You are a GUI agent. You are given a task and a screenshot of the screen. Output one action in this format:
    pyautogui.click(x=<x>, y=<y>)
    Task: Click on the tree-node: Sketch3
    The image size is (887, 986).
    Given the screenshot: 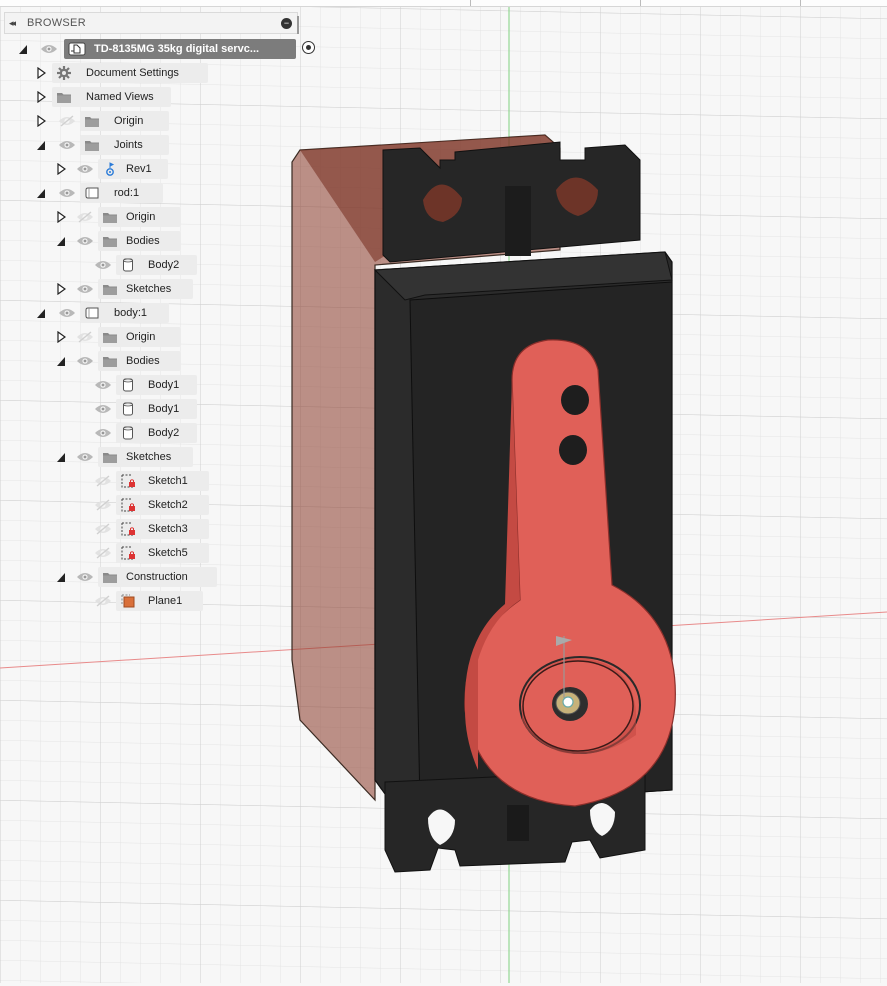 What is the action you would take?
    pyautogui.click(x=150, y=529)
    